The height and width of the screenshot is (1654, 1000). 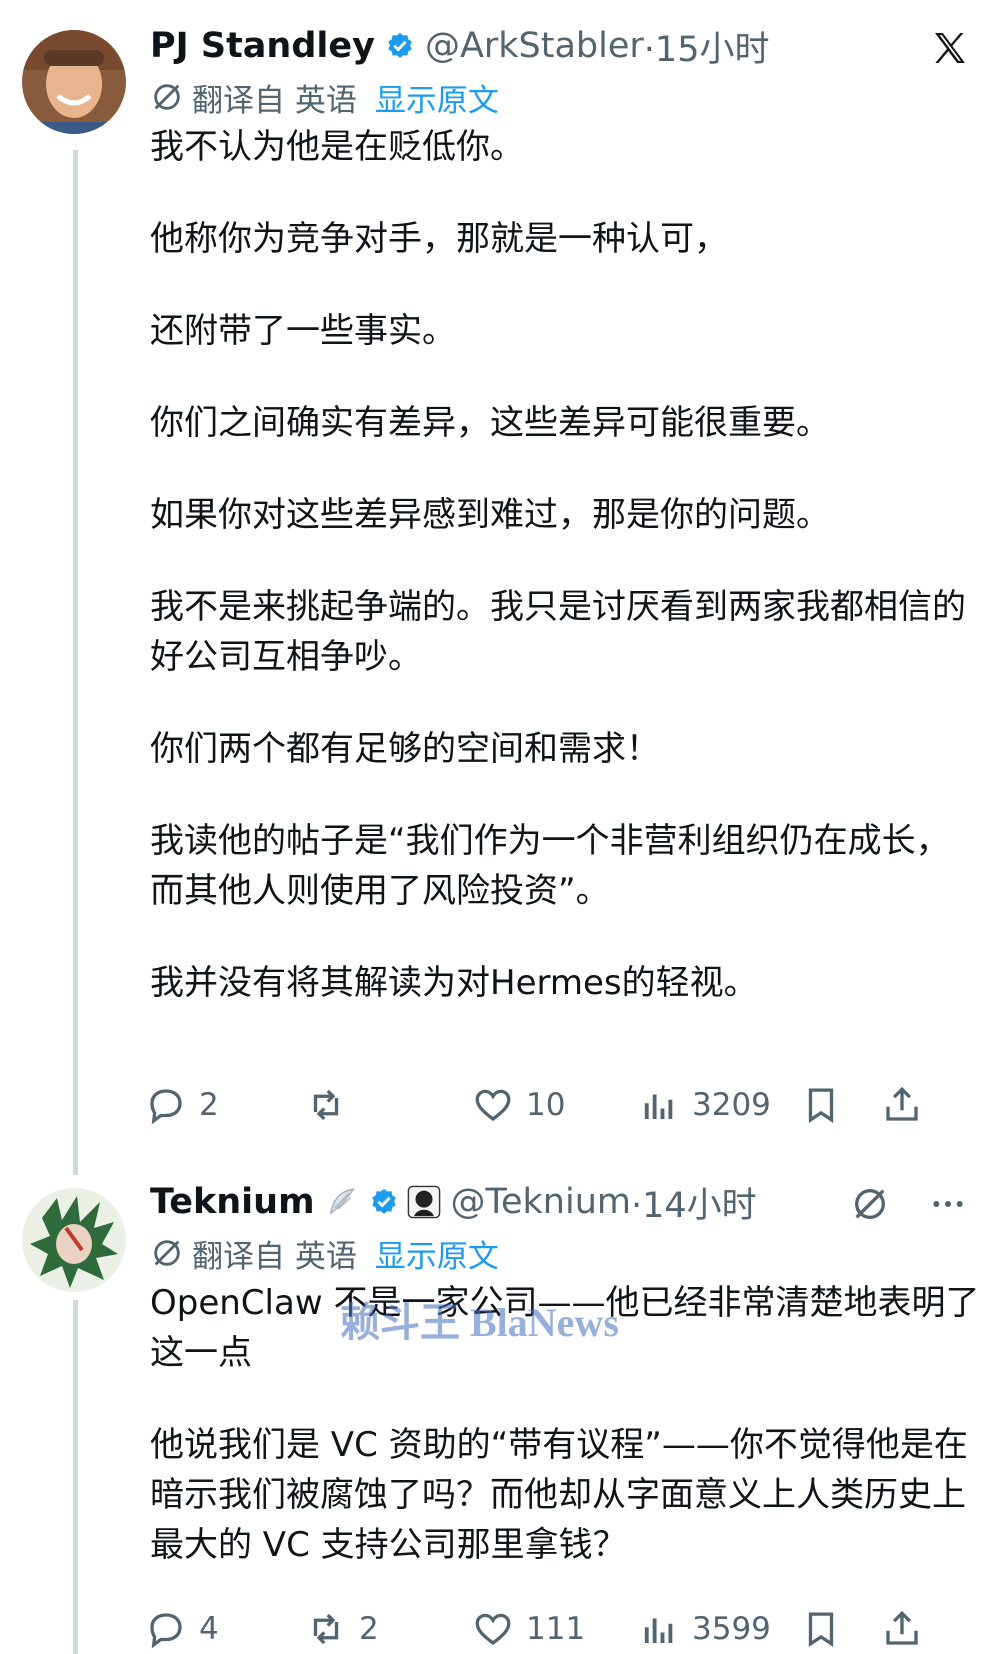 I want to click on watermark: 赖斗王 BlaNews, so click(x=479, y=1322).